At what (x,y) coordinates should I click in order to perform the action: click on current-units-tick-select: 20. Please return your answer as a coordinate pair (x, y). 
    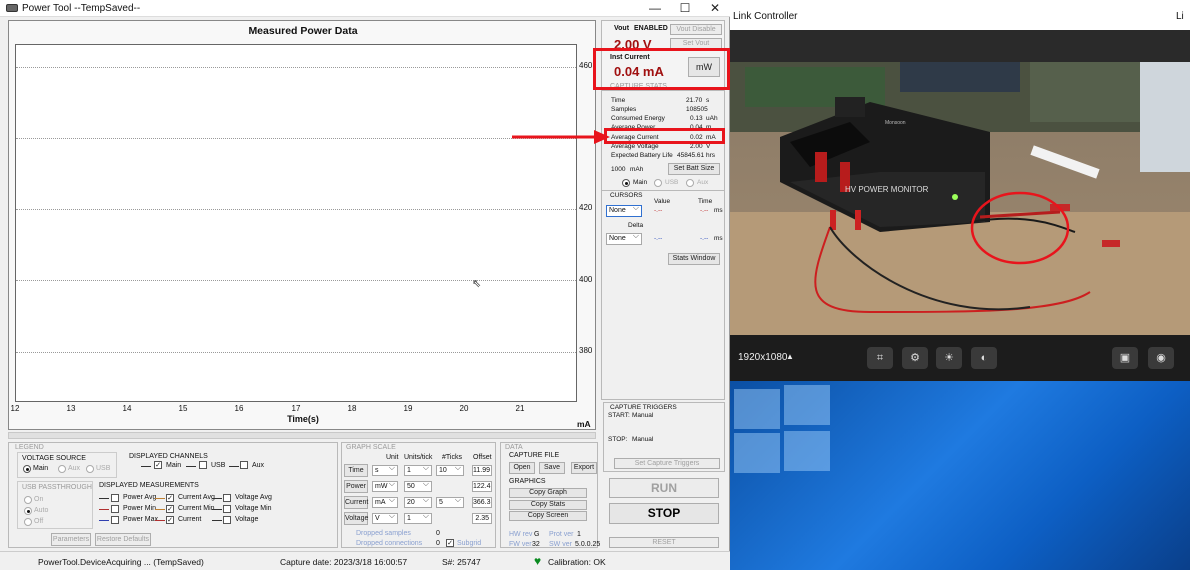
    Looking at the image, I should click on (418, 501).